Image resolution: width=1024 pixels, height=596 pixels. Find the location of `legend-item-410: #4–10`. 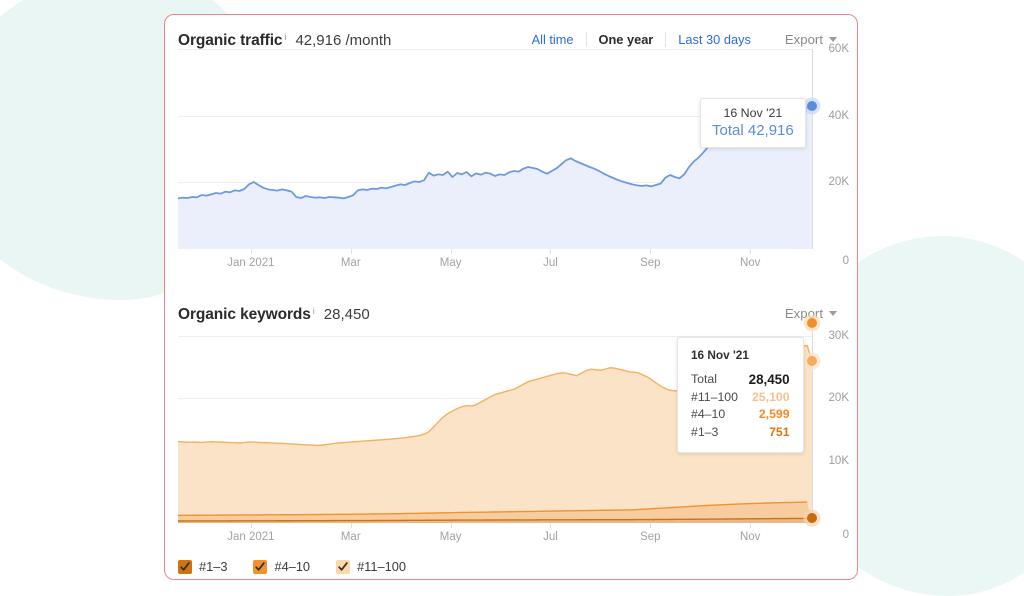

legend-item-410: #4–10 is located at coordinates (281, 566).